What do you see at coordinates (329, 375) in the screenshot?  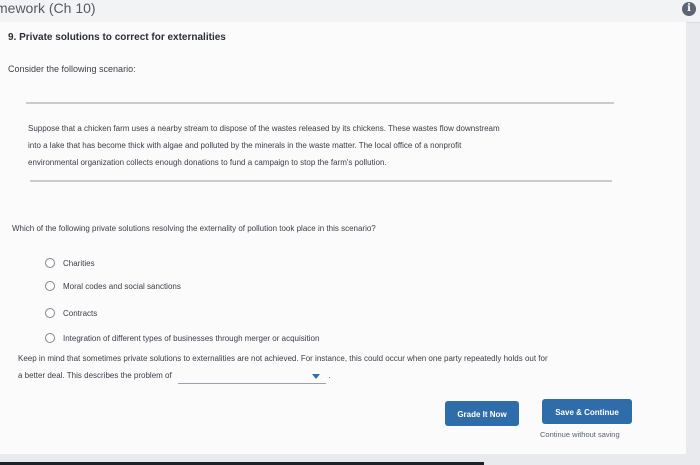 I see `followup-suffix: .` at bounding box center [329, 375].